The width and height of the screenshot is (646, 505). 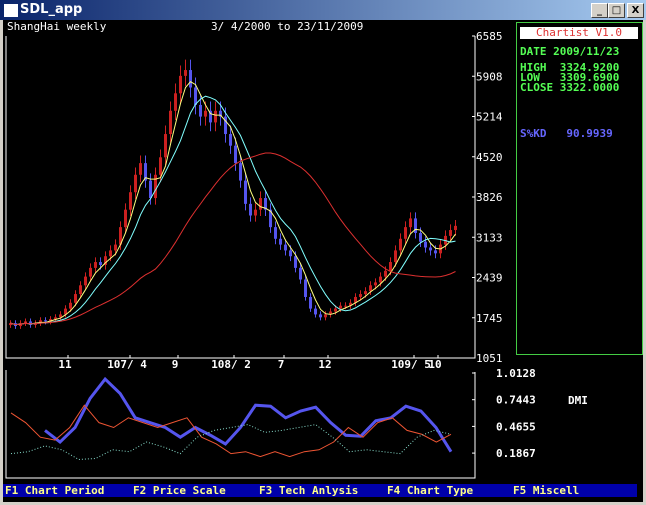 I want to click on menu-chart-period: F1 Chart Period, so click(x=55, y=490).